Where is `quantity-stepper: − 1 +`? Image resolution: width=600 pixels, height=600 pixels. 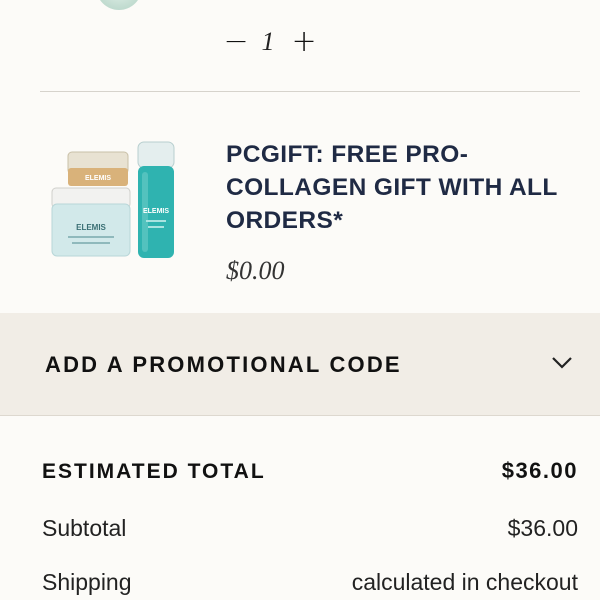 quantity-stepper: − 1 + is located at coordinates (269, 42).